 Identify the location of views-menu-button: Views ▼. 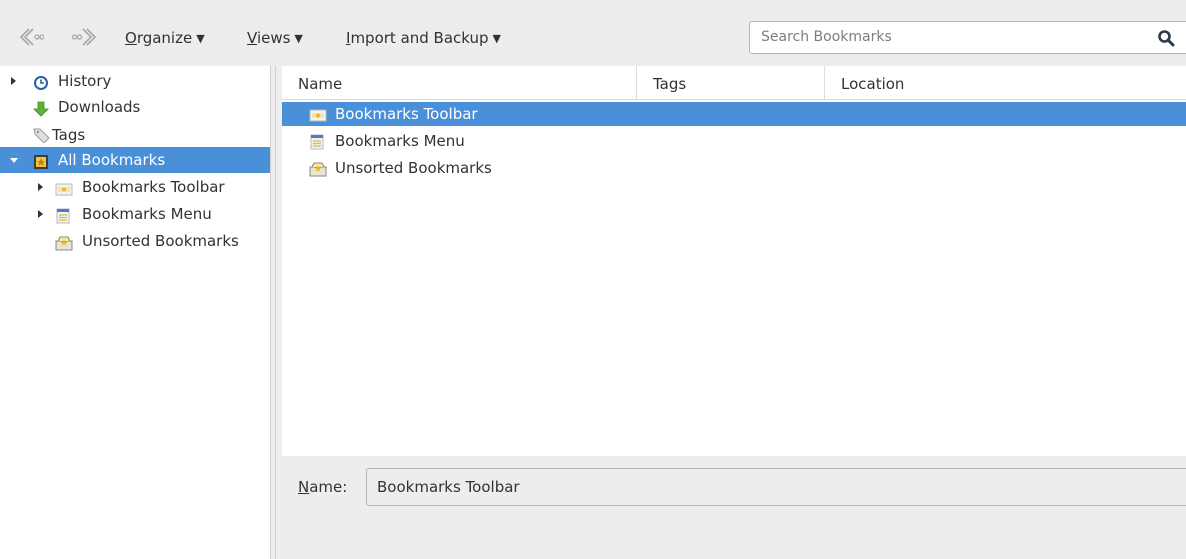
(275, 38).